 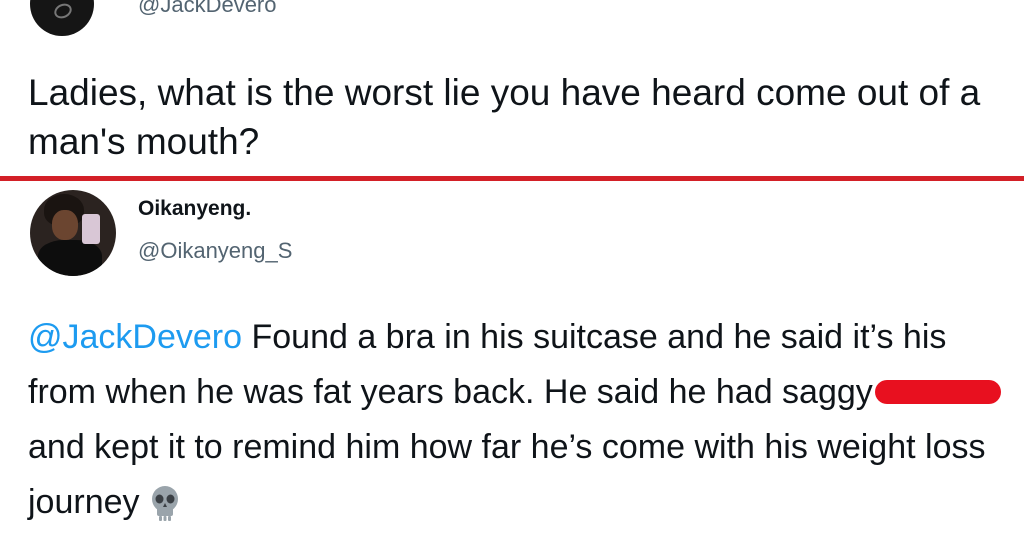 What do you see at coordinates (512, 178) in the screenshot?
I see `red-divider` at bounding box center [512, 178].